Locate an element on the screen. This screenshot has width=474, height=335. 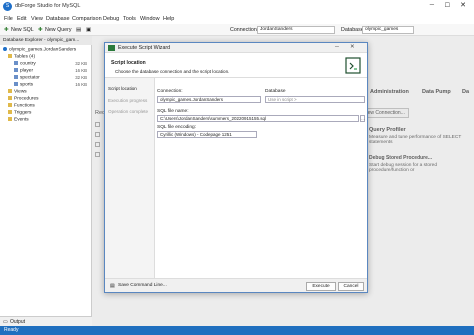
menu-file: File is located at coordinates (8, 19).